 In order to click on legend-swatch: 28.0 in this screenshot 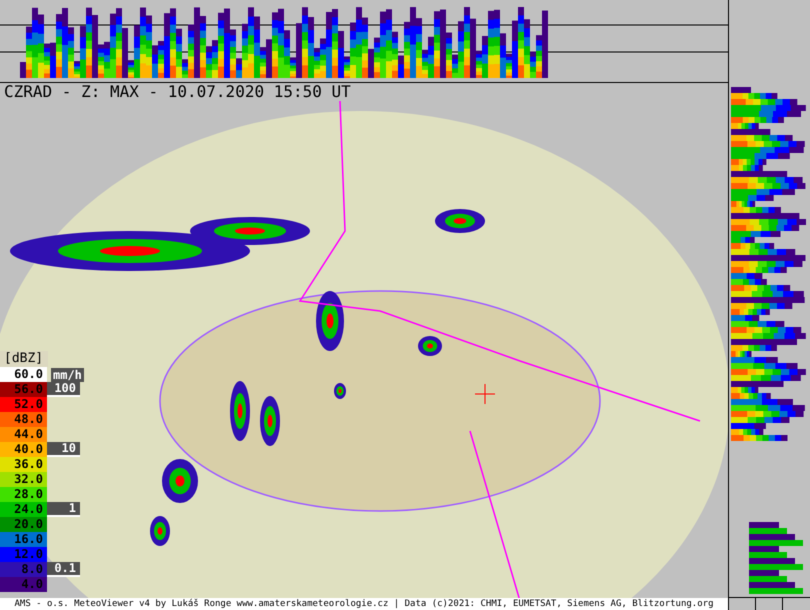, I will do `click(23, 494)`.